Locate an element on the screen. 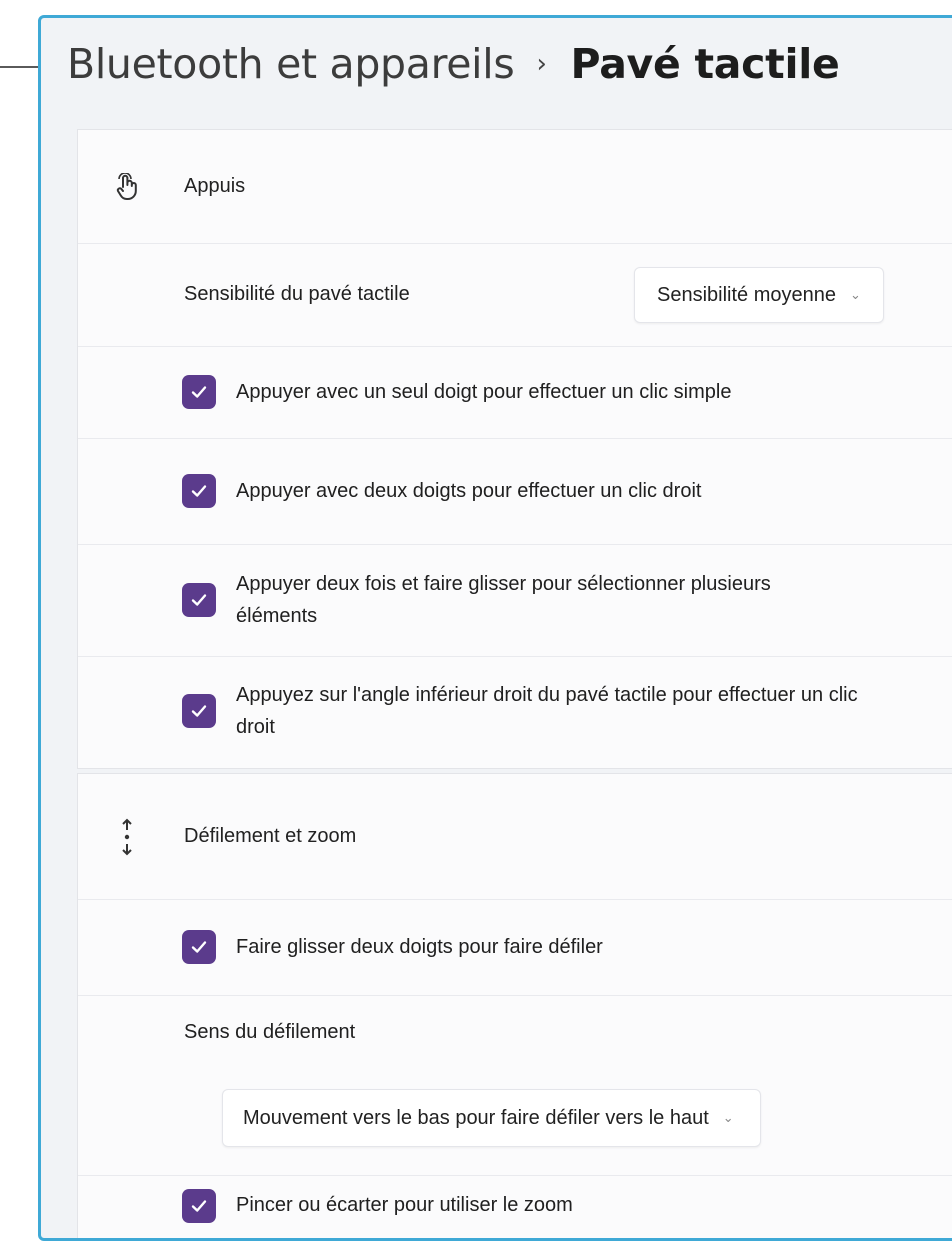 The width and height of the screenshot is (952, 1241). callout-line is located at coordinates (20, 67).